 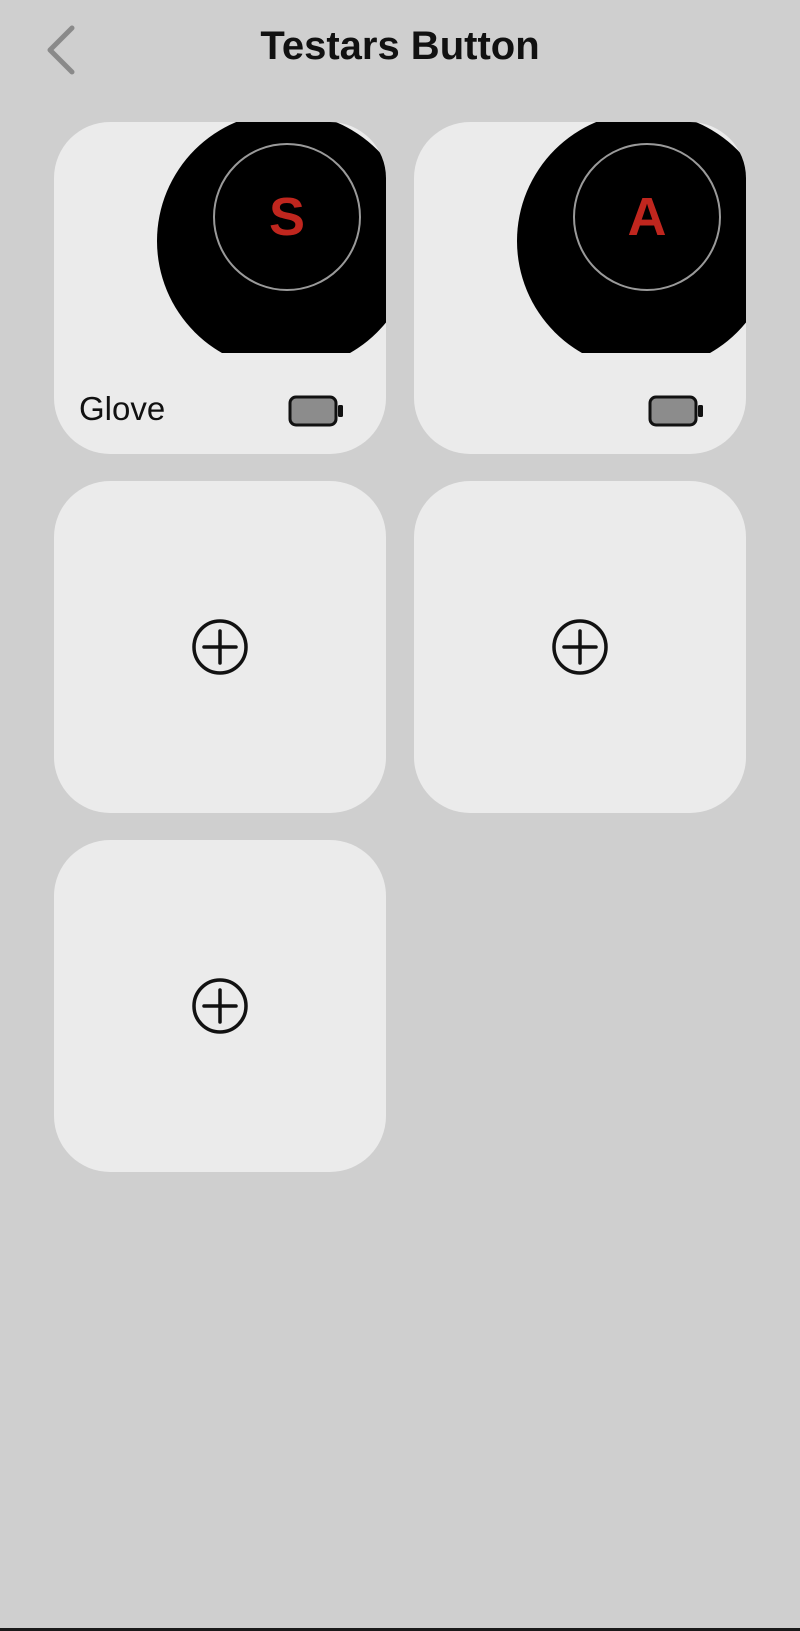 I want to click on device-letter: A, so click(x=647, y=217).